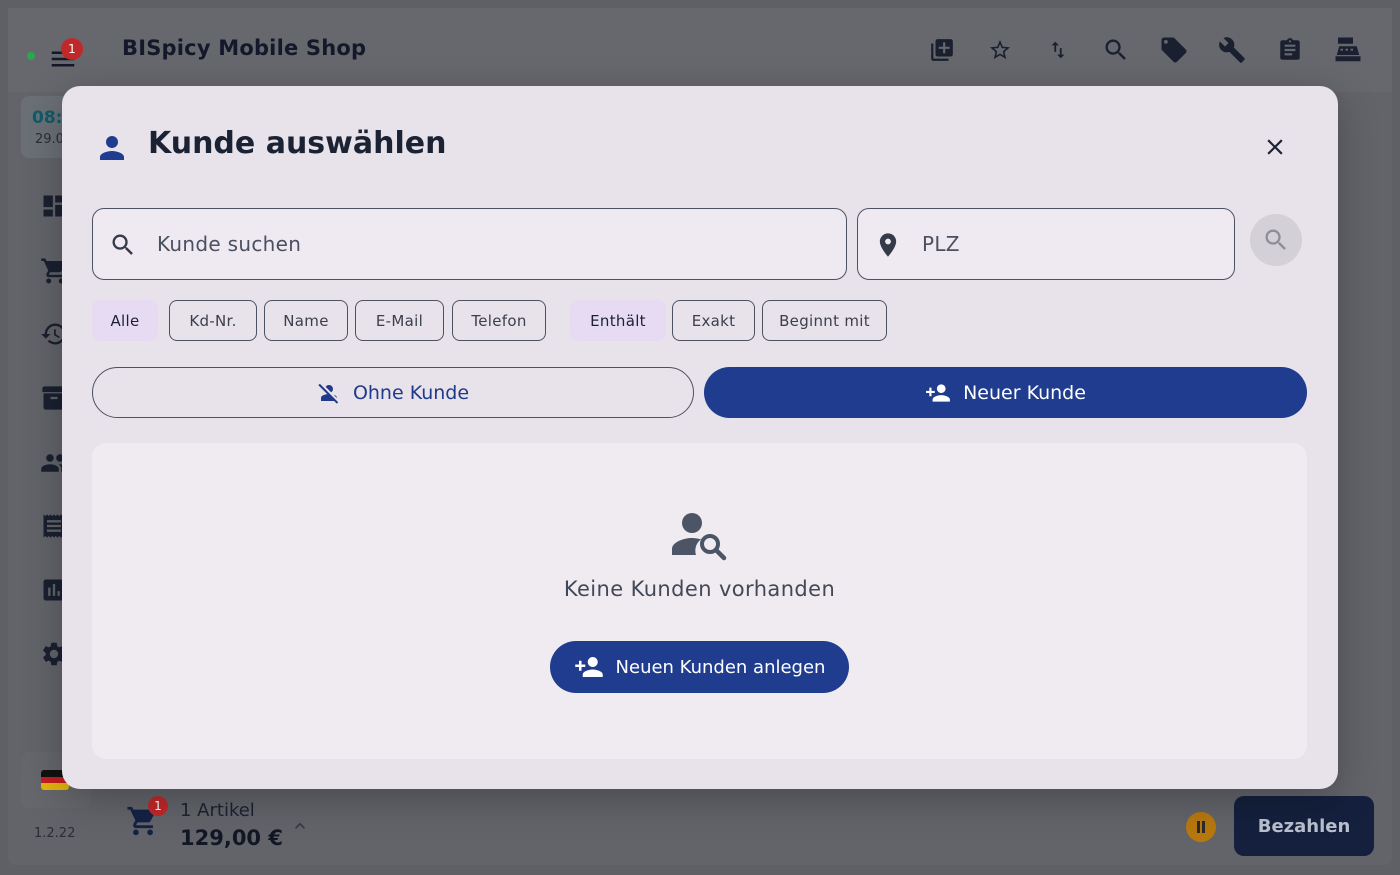  What do you see at coordinates (112, 148) in the screenshot?
I see `person-icon` at bounding box center [112, 148].